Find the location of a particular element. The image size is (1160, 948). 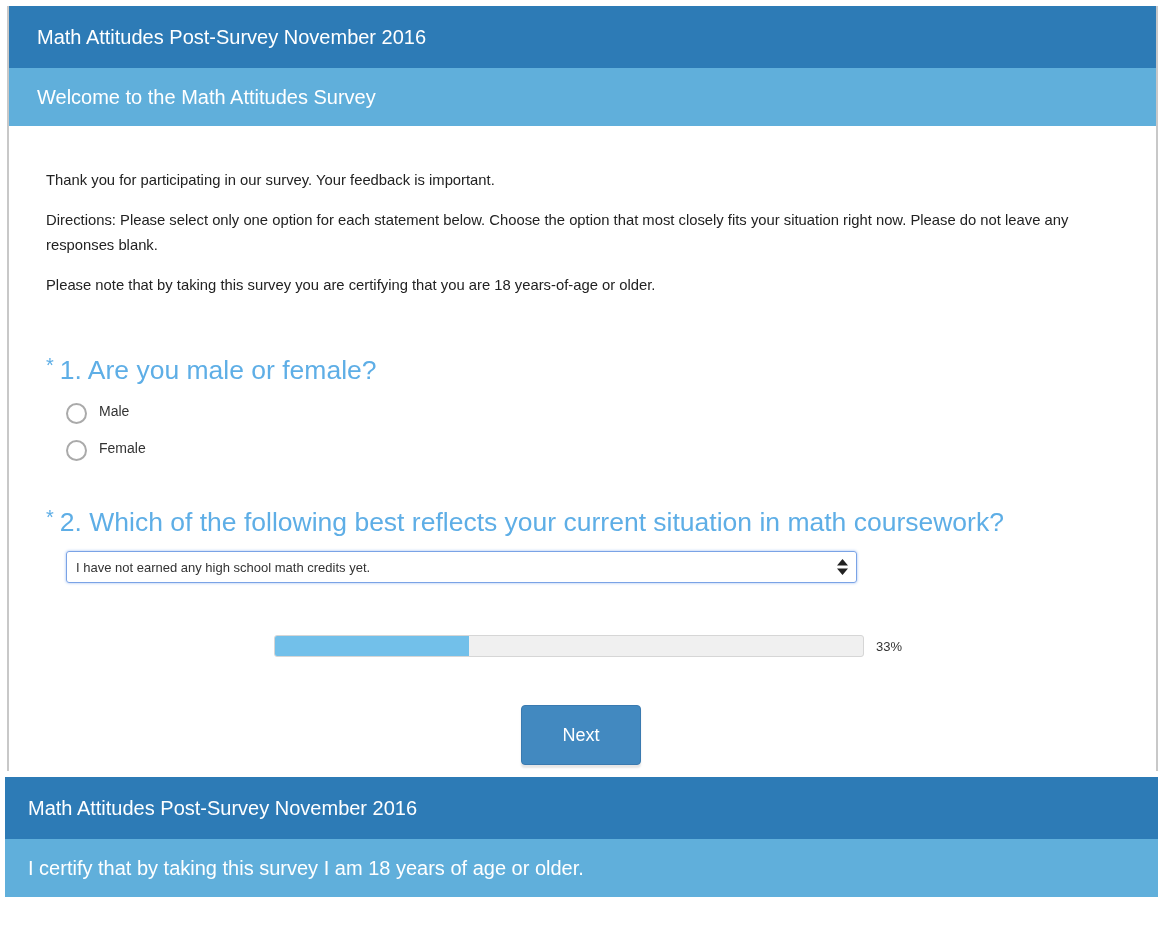

progress-percent: 33% is located at coordinates (889, 646).